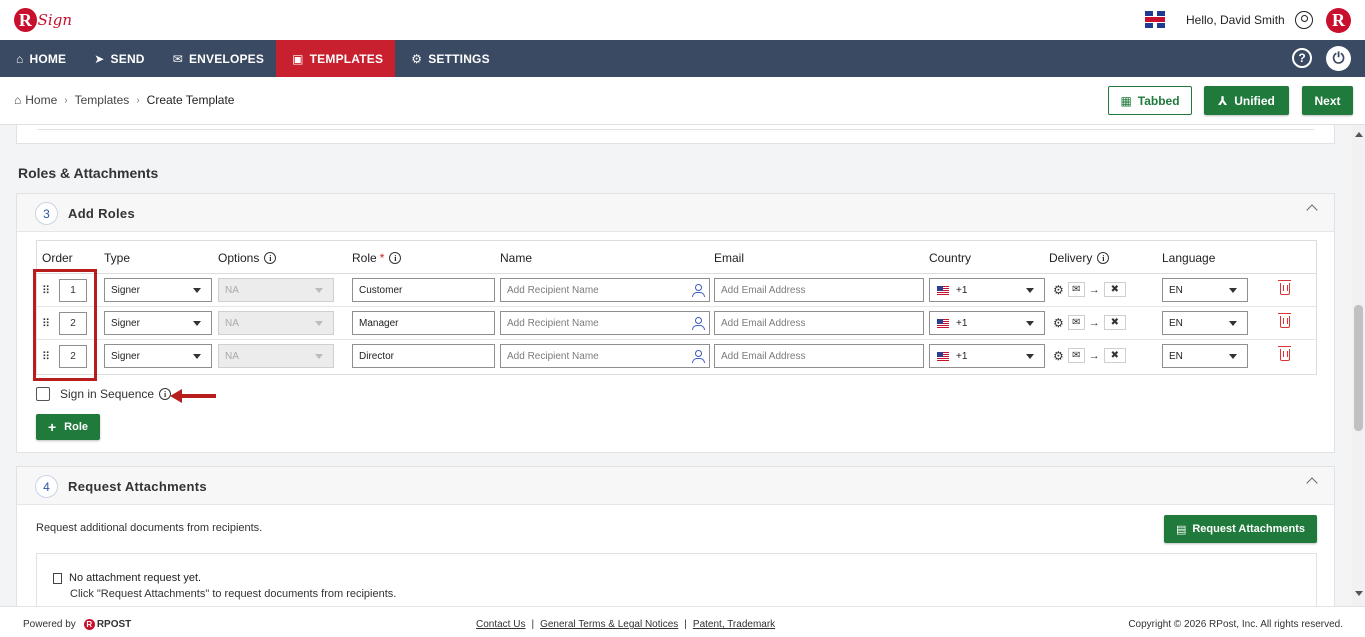 The width and height of the screenshot is (1365, 637). I want to click on unified-button: ⅄ Unified, so click(1246, 100).